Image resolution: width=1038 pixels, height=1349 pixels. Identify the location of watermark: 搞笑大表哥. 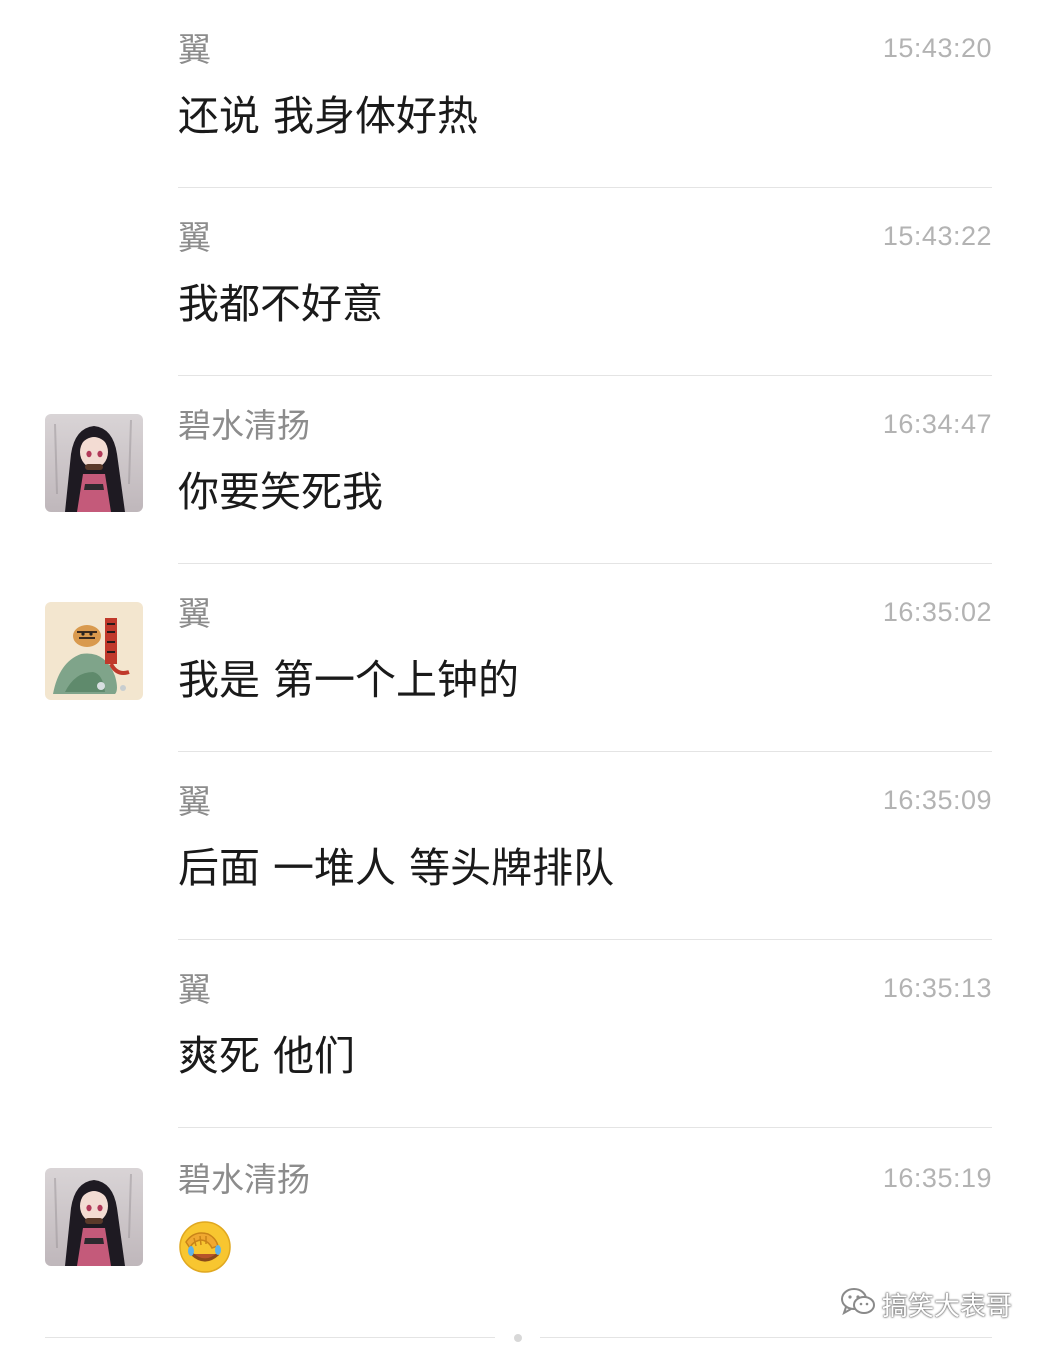
(926, 1304).